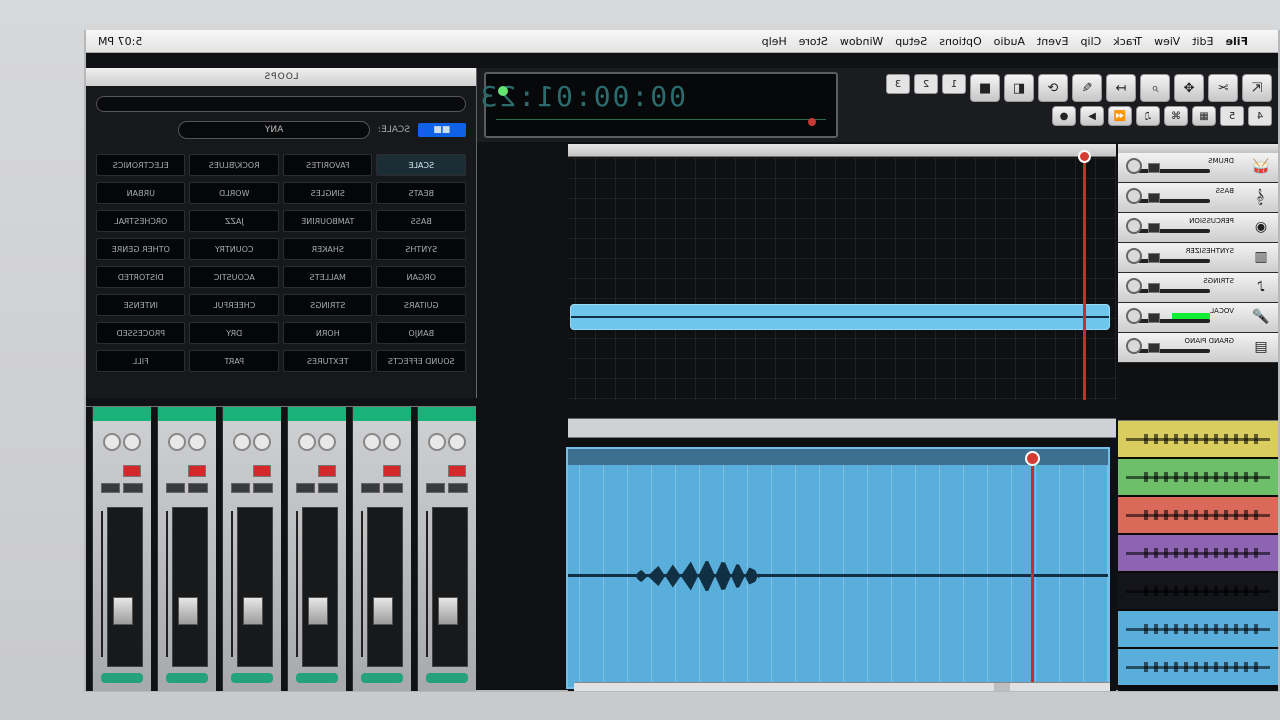  Describe the element at coordinates (1198, 288) in the screenshot. I see `track-row: ♪ STRINGS` at that location.